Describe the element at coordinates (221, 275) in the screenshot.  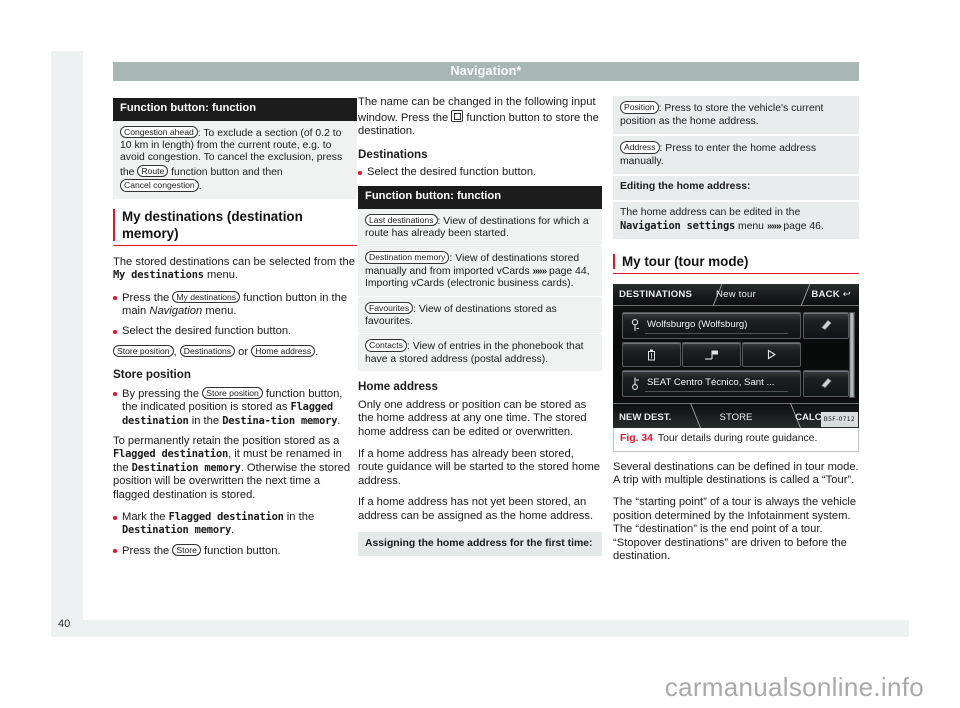
I see `text: menu.` at that location.